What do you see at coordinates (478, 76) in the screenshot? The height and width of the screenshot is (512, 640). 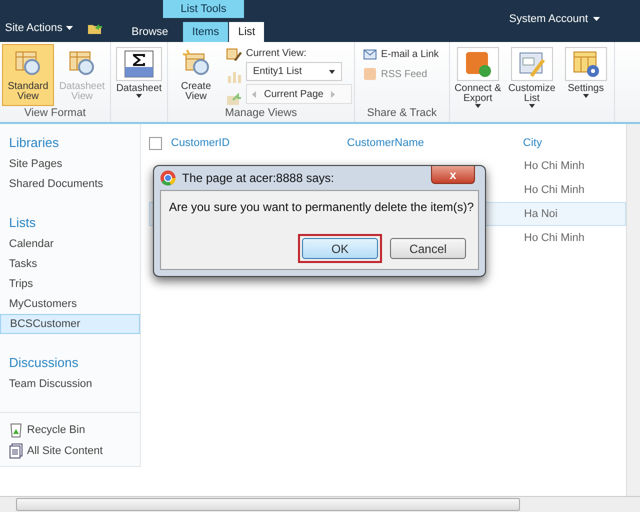 I see `ribbon-button: Connect & Export` at bounding box center [478, 76].